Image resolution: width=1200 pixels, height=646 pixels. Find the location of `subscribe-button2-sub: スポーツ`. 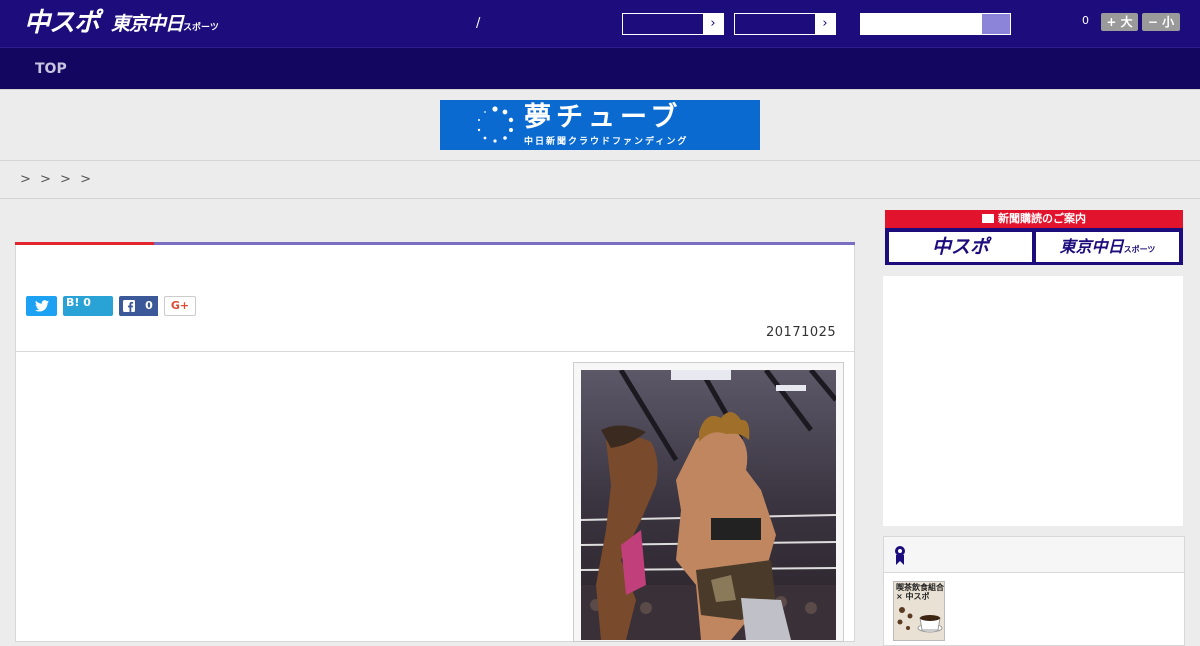

subscribe-button2-sub: スポーツ is located at coordinates (1139, 249).